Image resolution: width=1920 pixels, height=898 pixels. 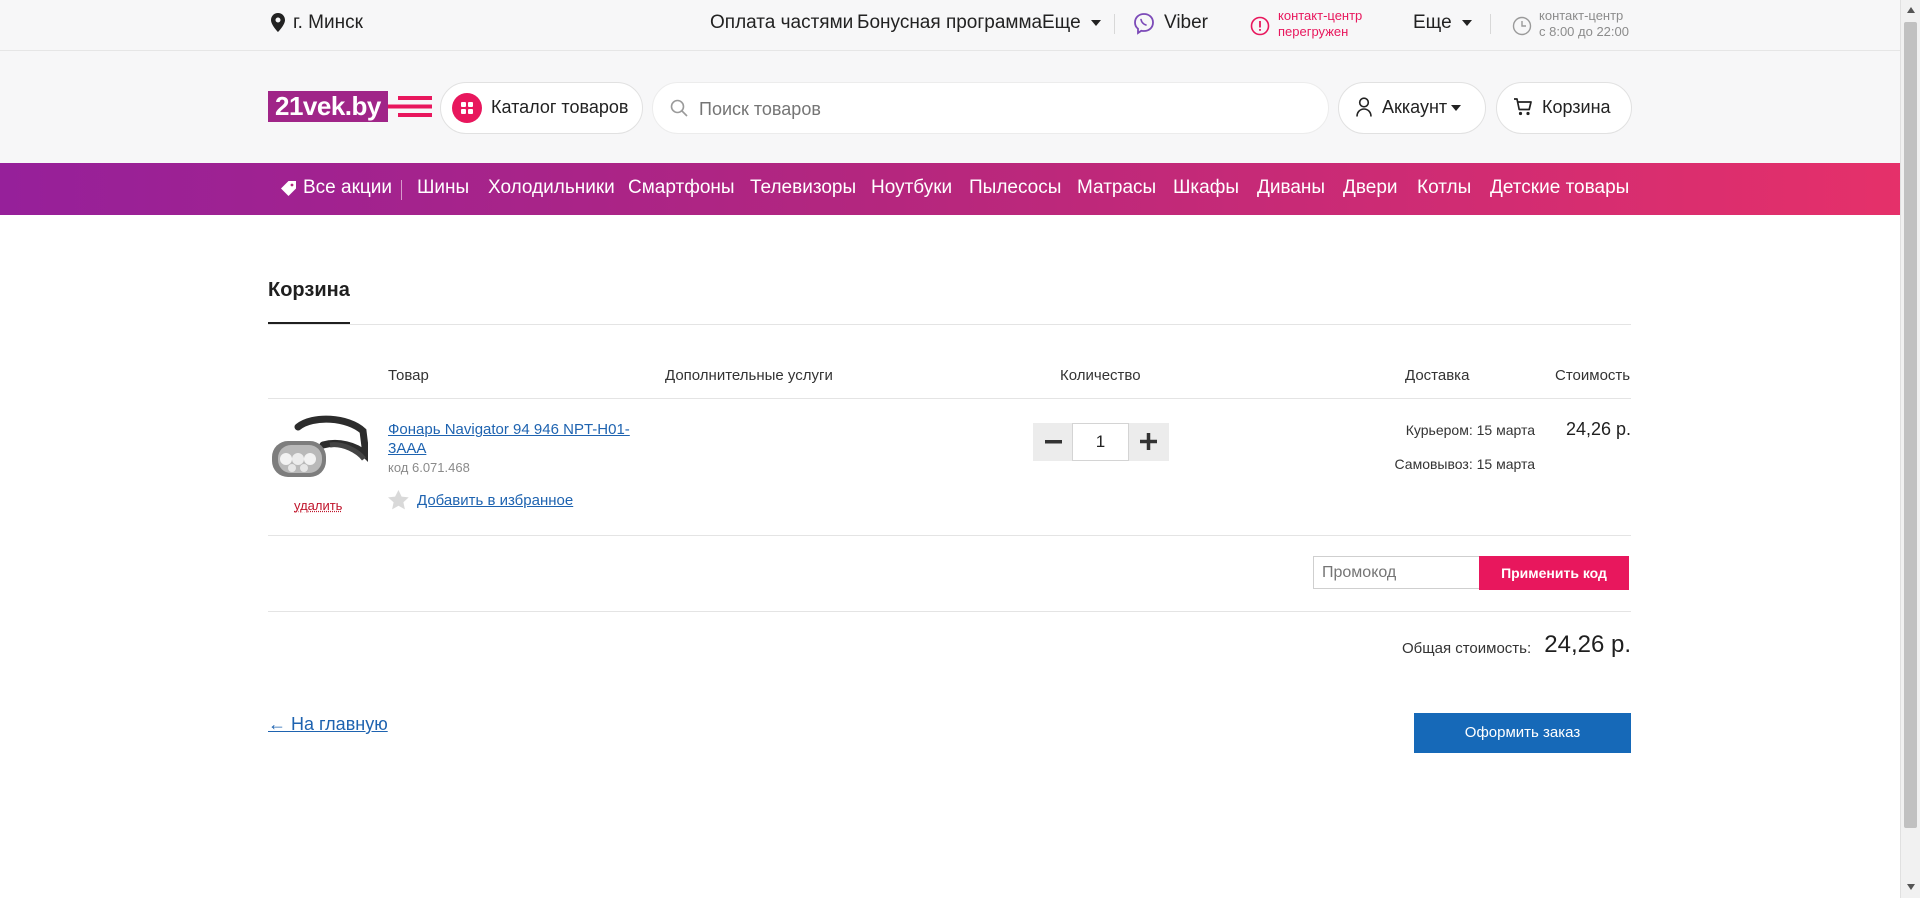 What do you see at coordinates (781, 23) in the screenshot?
I see `topbar-link-installments: Оплата частями` at bounding box center [781, 23].